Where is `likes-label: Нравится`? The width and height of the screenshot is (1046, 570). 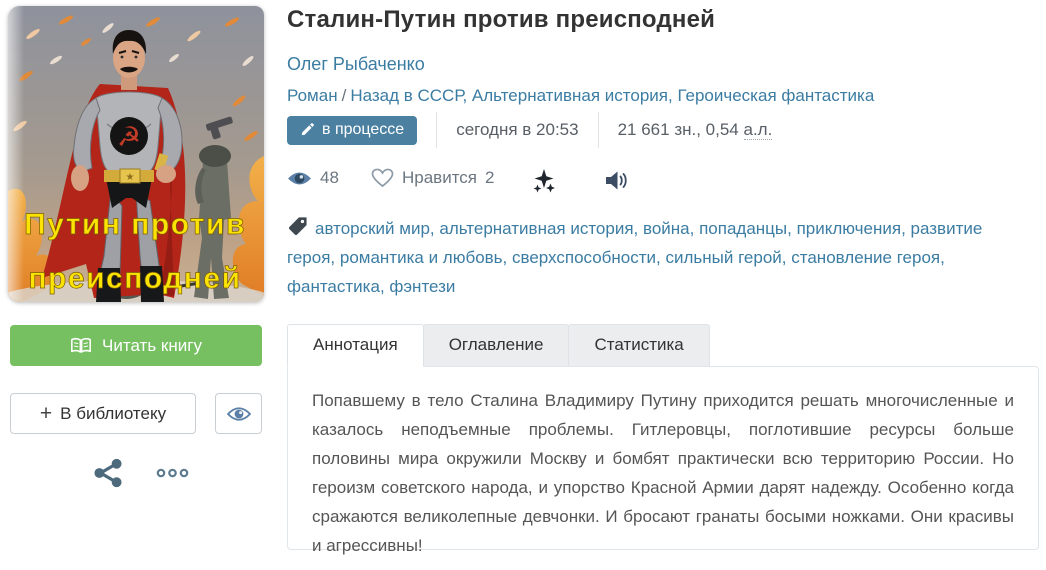
likes-label: Нравится is located at coordinates (440, 177).